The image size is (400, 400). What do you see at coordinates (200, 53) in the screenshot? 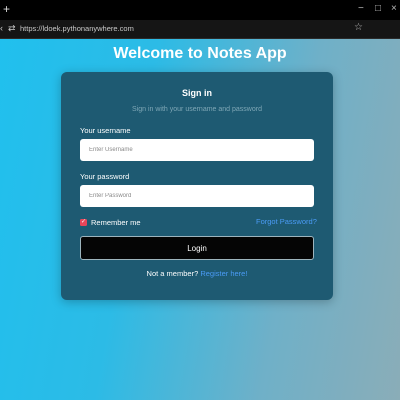
I see `page-title: Welcome to Notes App` at bounding box center [200, 53].